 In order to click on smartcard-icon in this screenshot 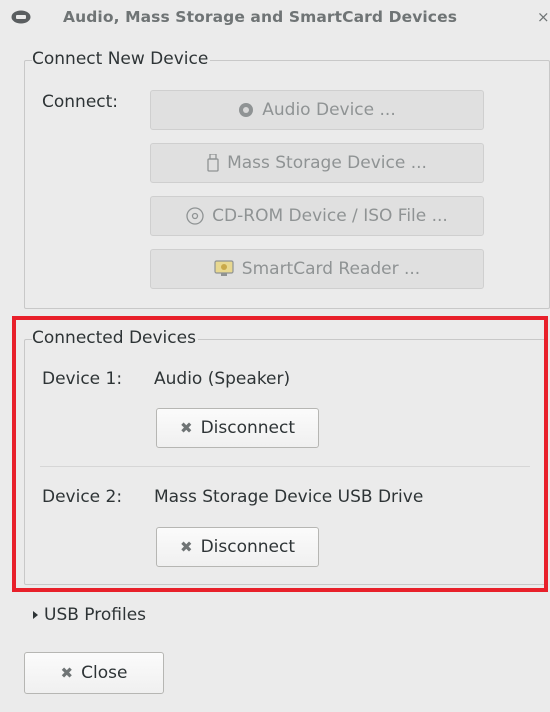, I will do `click(224, 268)`.